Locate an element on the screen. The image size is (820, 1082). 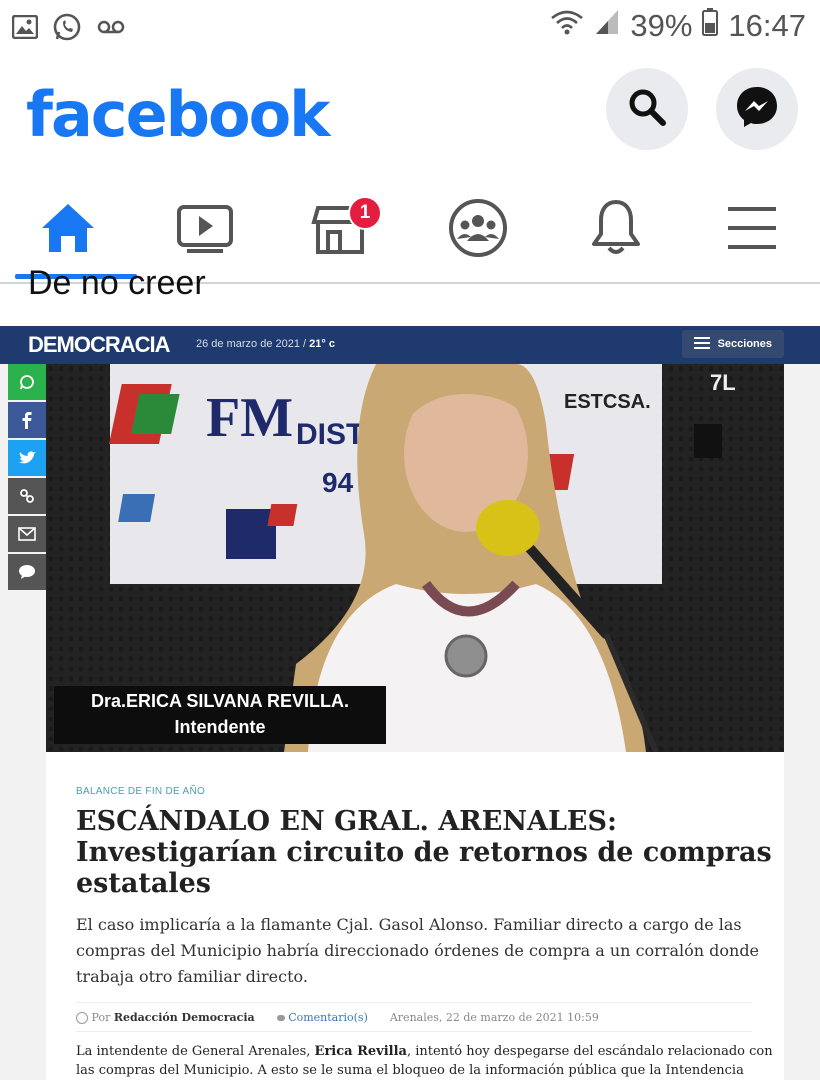
voicemail-icon is located at coordinates (111, 29).